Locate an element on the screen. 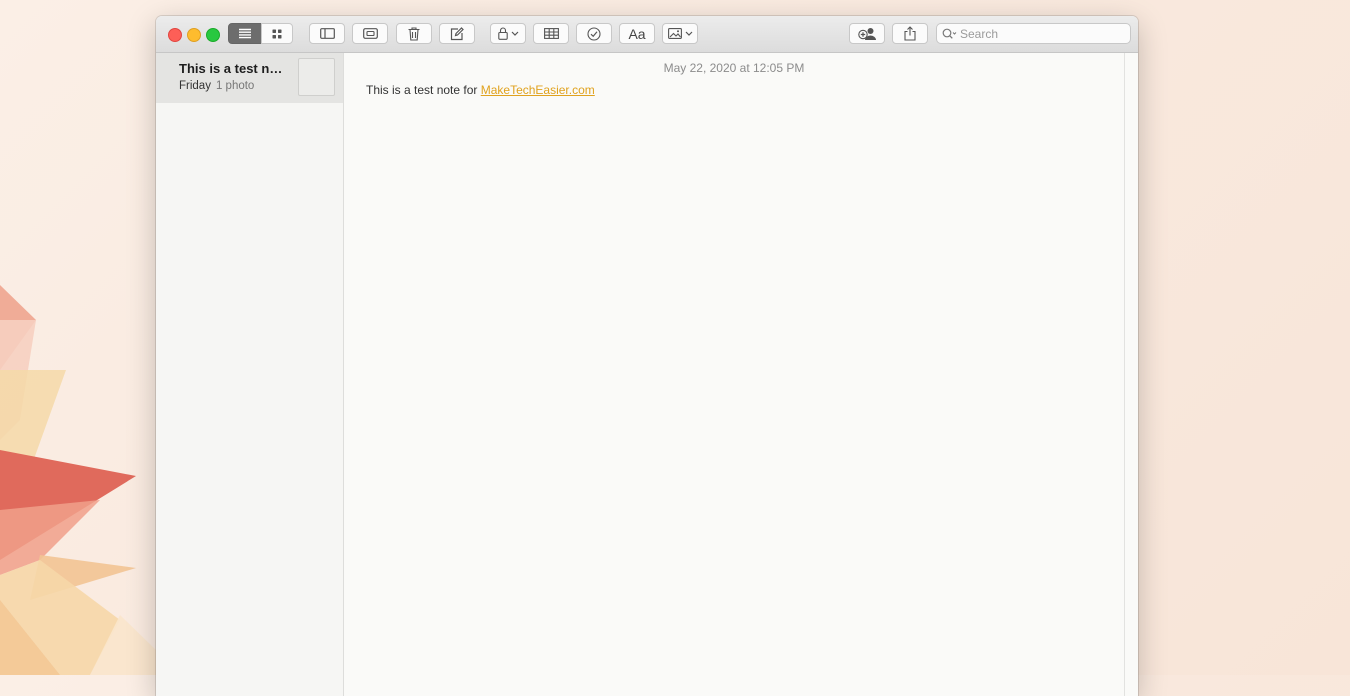  share-icon is located at coordinates (910, 33).